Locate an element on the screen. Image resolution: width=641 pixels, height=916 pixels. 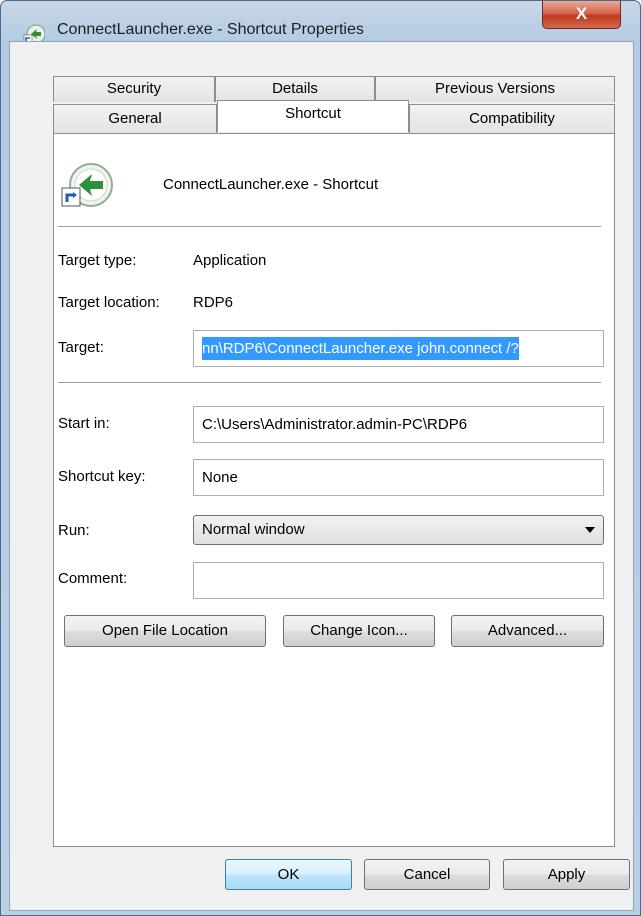
target-type-label: Target type: is located at coordinates (97, 260).